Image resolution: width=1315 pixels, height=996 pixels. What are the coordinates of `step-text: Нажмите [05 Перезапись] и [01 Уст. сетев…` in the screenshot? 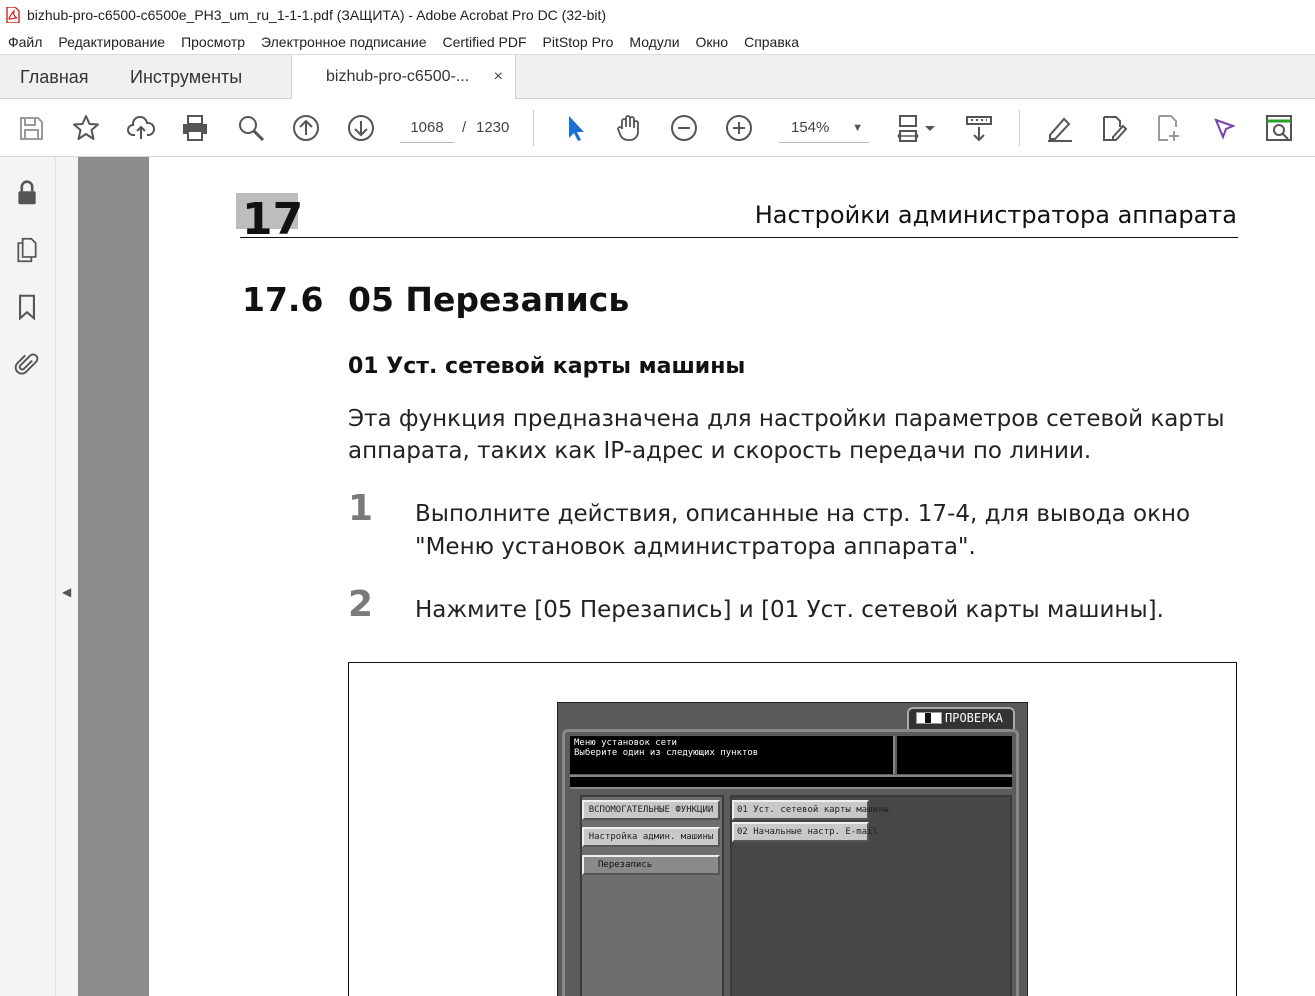 It's located at (789, 610).